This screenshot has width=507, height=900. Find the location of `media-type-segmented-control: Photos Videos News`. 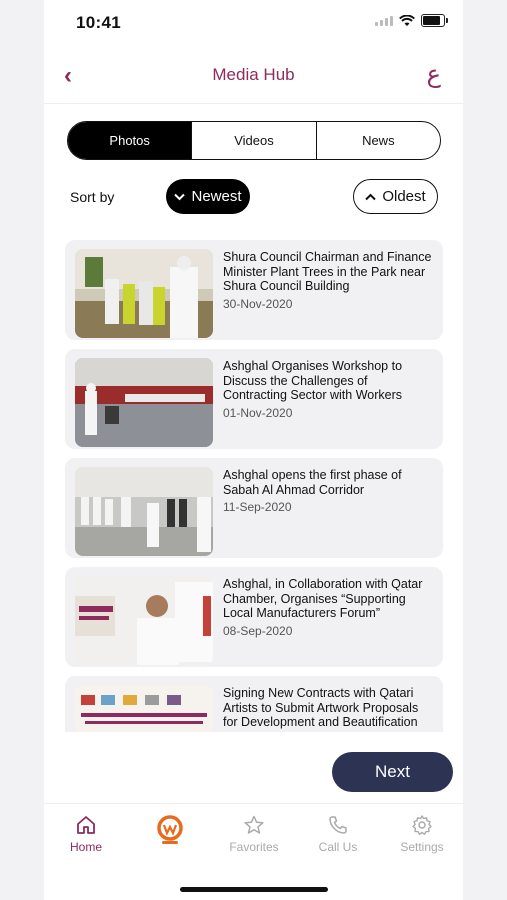

media-type-segmented-control: Photos Videos News is located at coordinates (254, 140).